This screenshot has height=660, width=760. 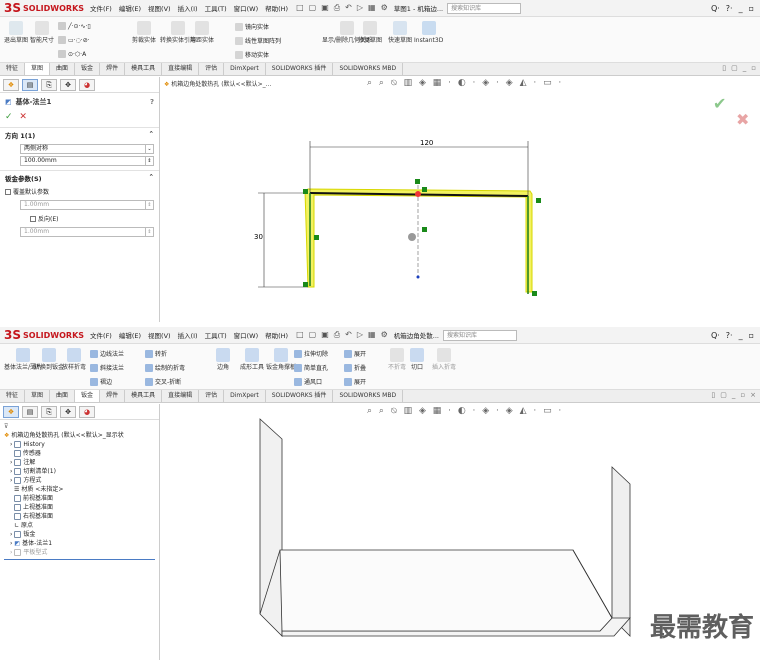 I want to click on menu-file: 文件(F), so click(x=101, y=335).